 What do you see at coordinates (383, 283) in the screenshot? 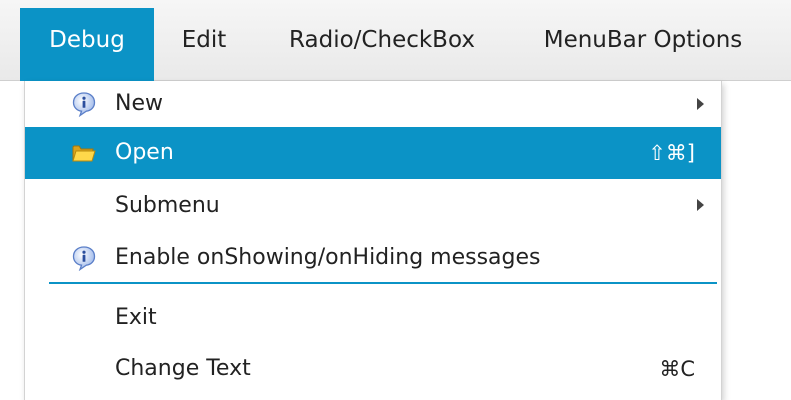
I see `menu-separator` at bounding box center [383, 283].